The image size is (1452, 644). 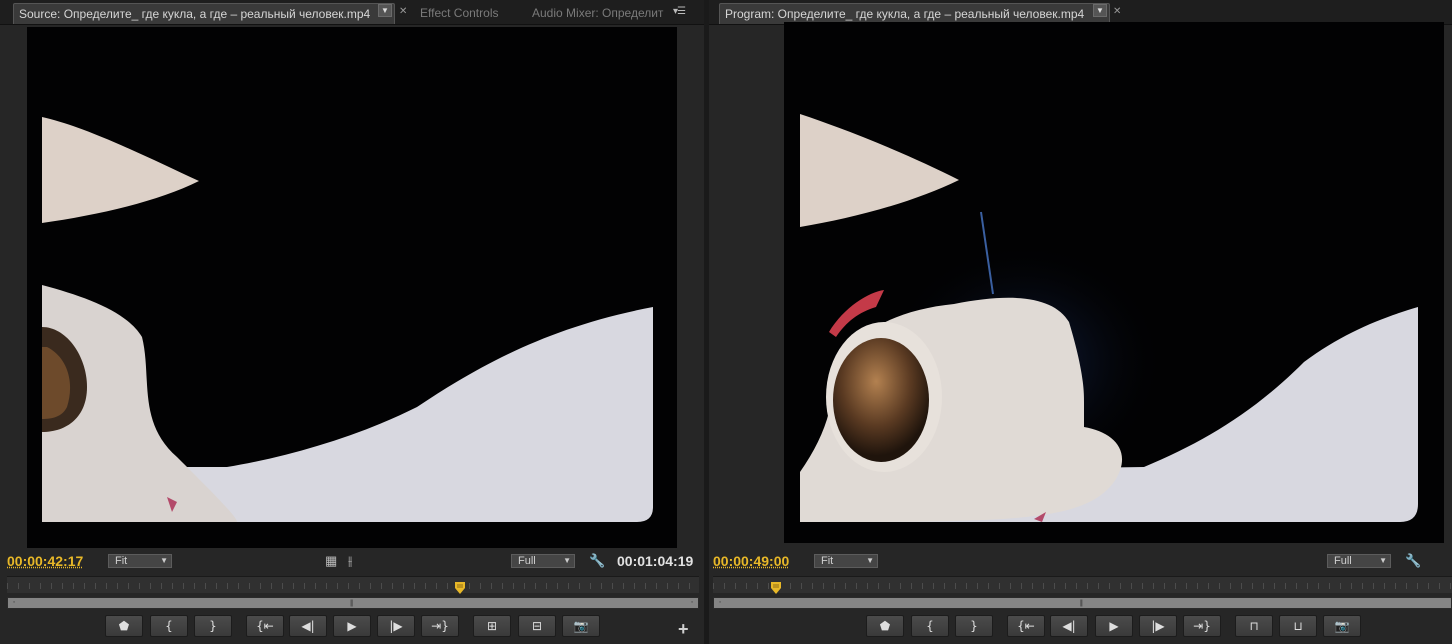 What do you see at coordinates (846, 561) in the screenshot?
I see `program-zoom-select: Fit ▼` at bounding box center [846, 561].